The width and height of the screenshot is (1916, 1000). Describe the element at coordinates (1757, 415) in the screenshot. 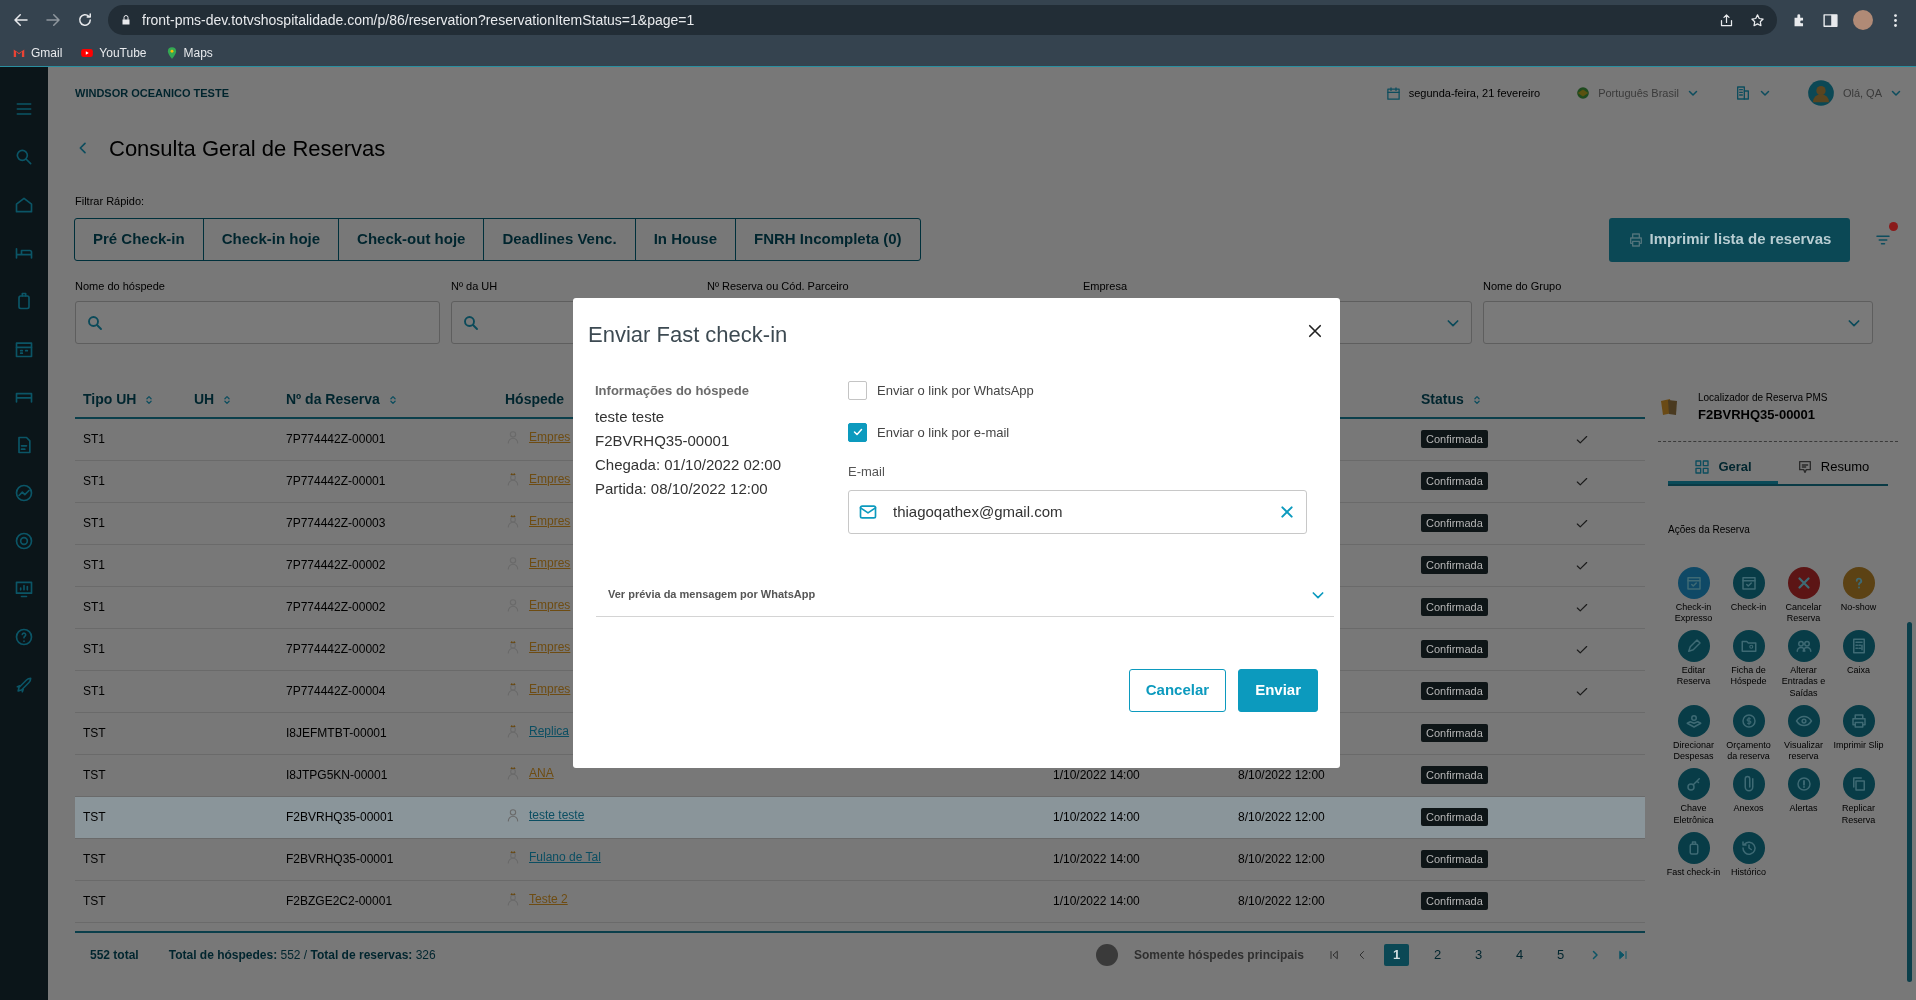

I see `locator-code: F2BVRHQ35-00001` at that location.